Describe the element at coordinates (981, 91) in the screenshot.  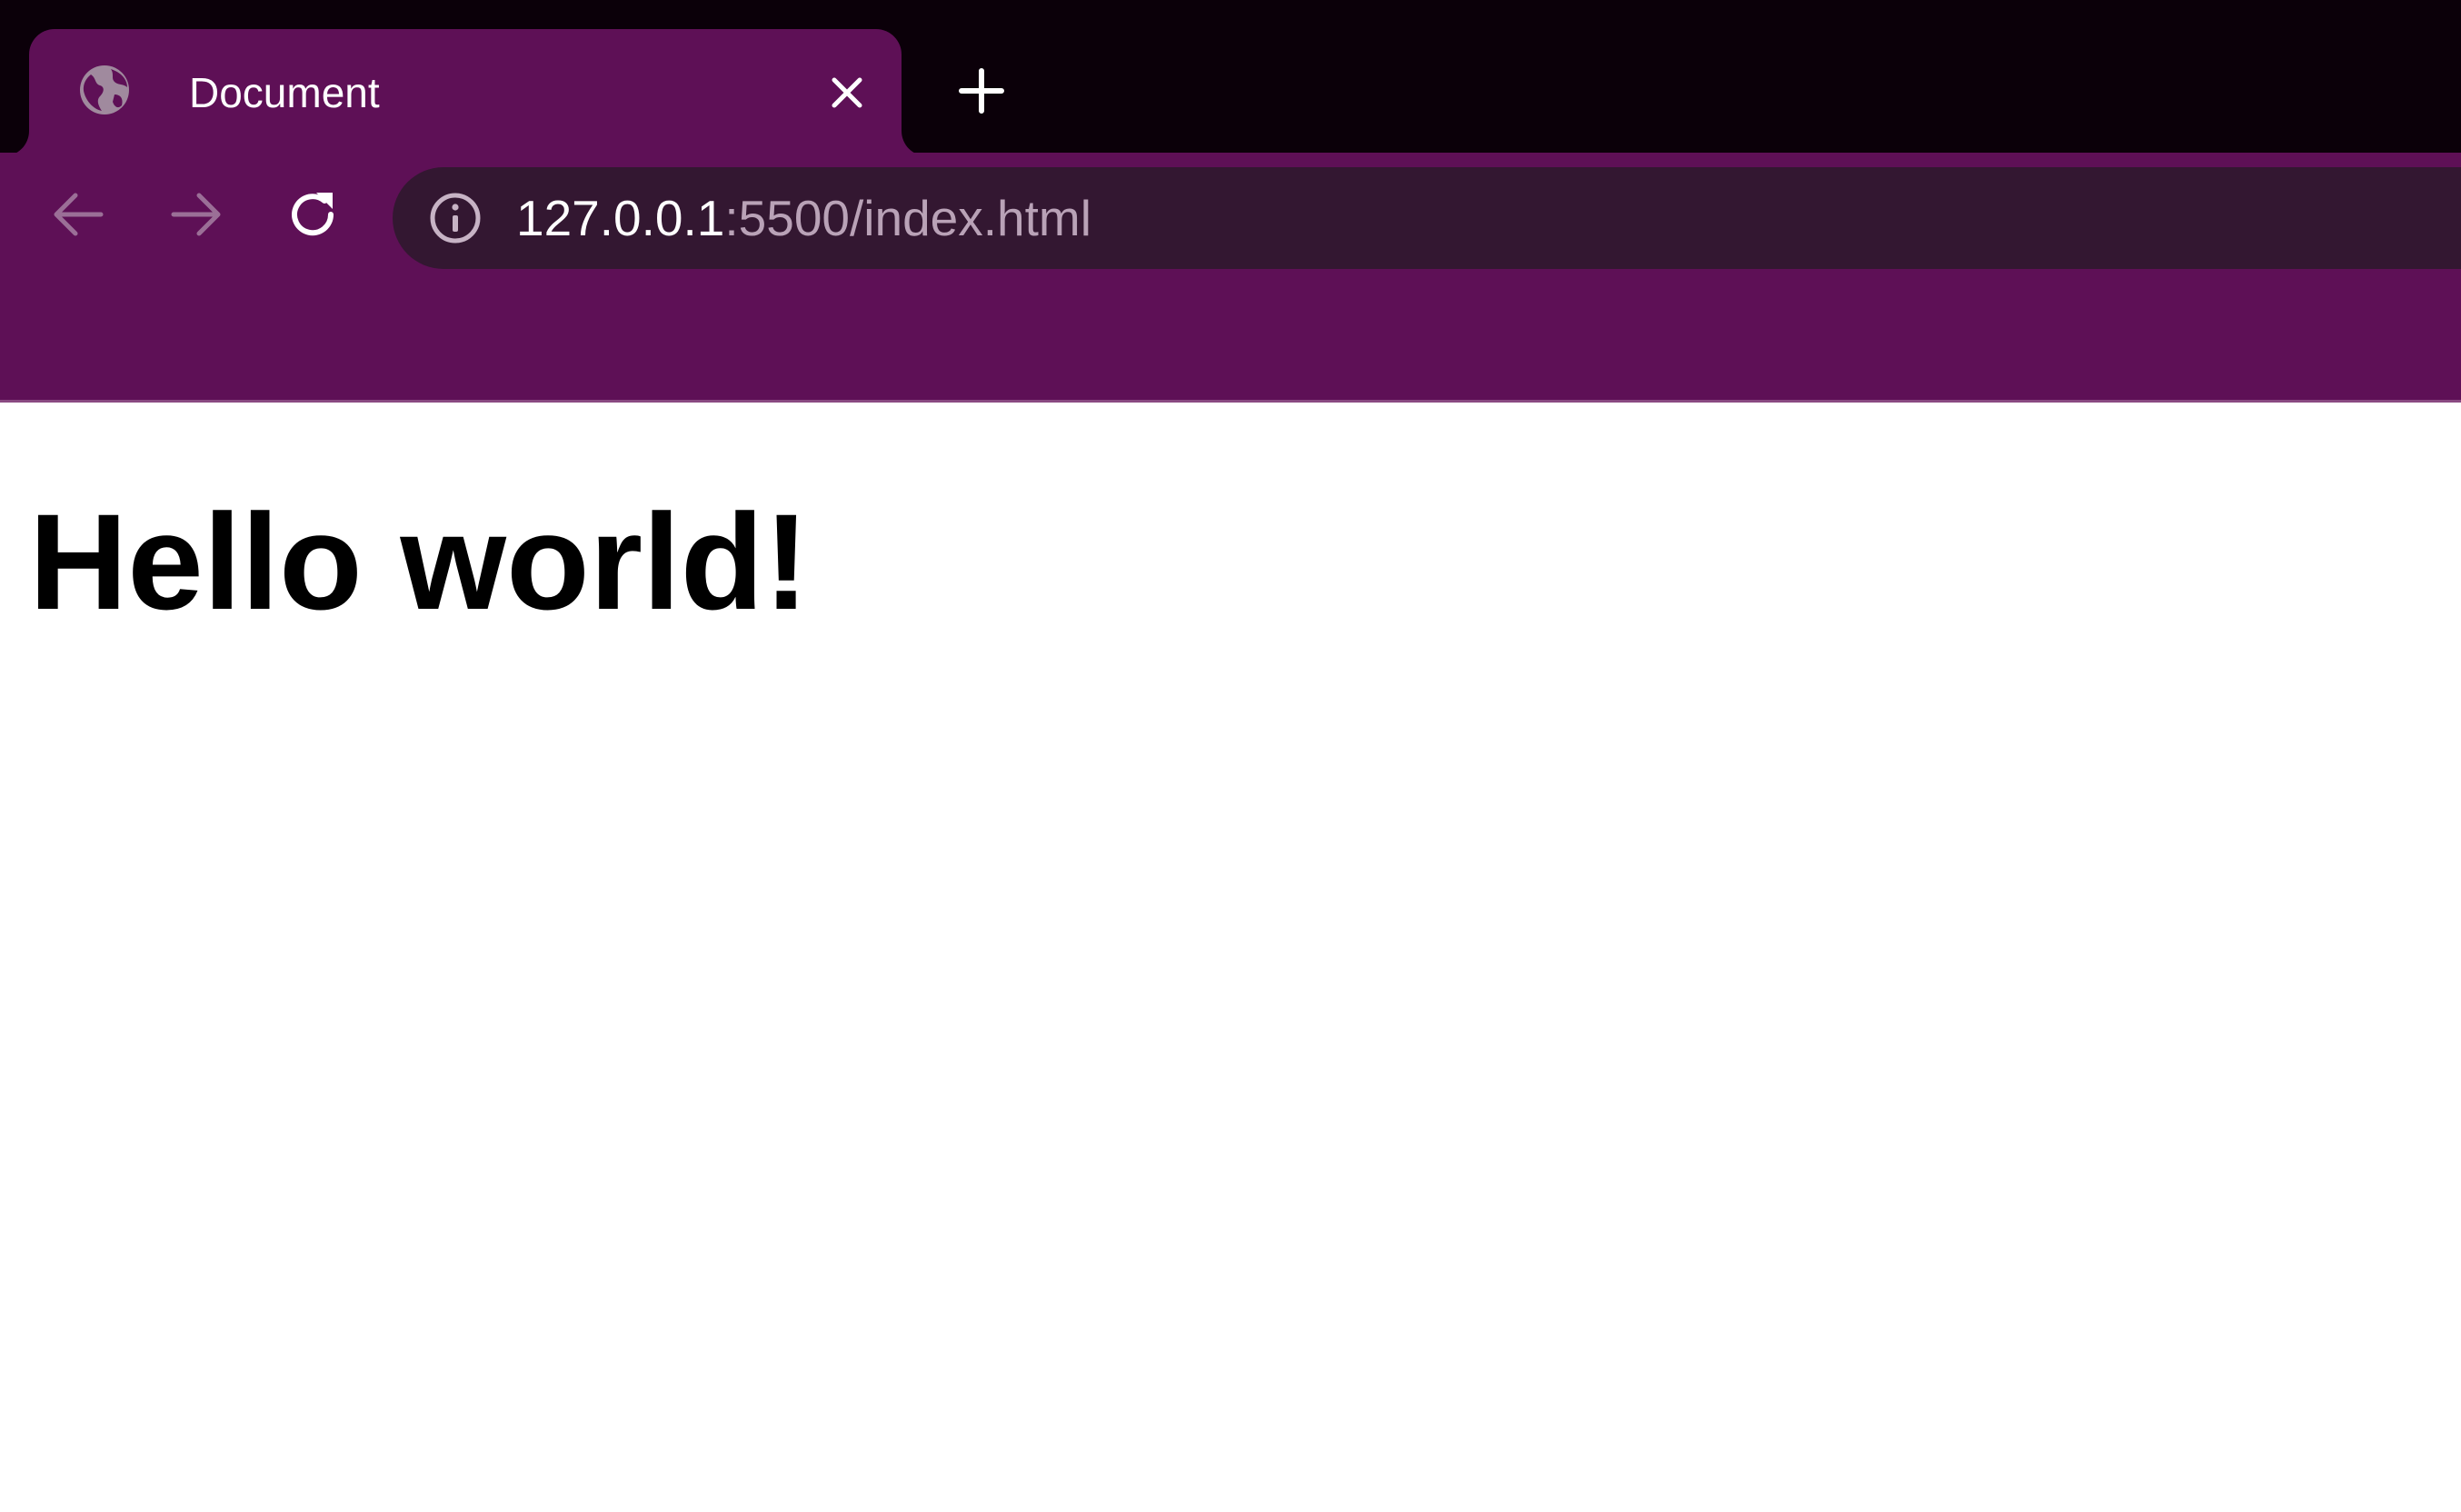
I see `plus-icon` at that location.